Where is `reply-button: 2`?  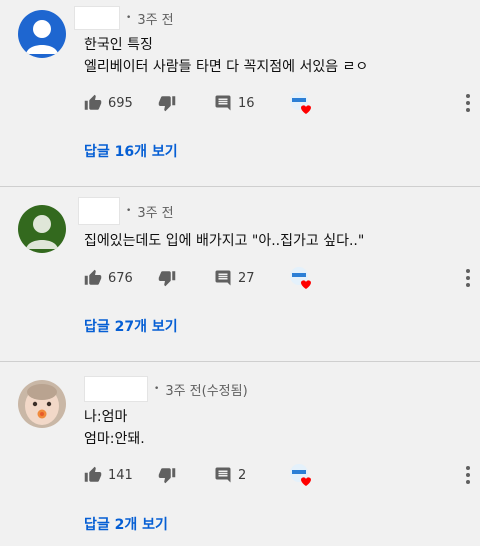
reply-button: 2 is located at coordinates (230, 475).